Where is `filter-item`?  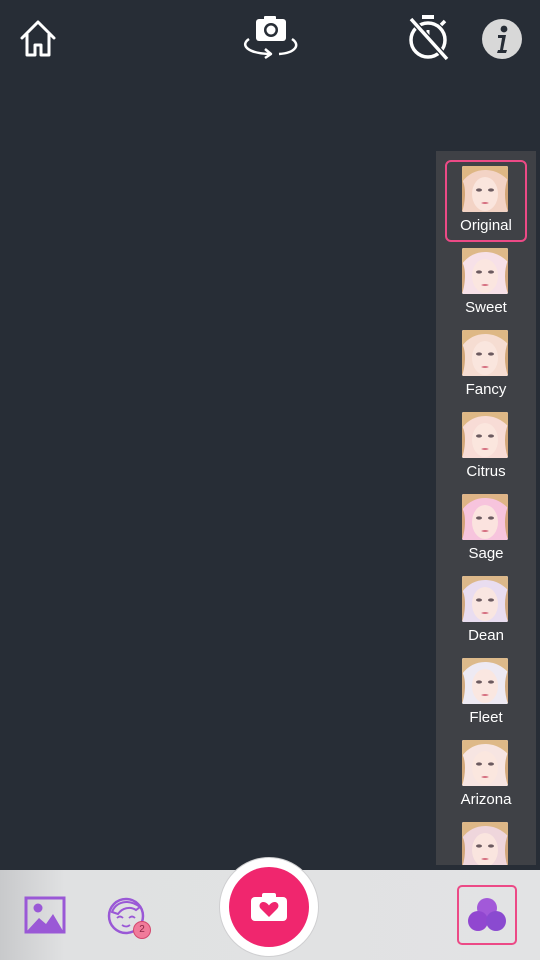 filter-item is located at coordinates (486, 840).